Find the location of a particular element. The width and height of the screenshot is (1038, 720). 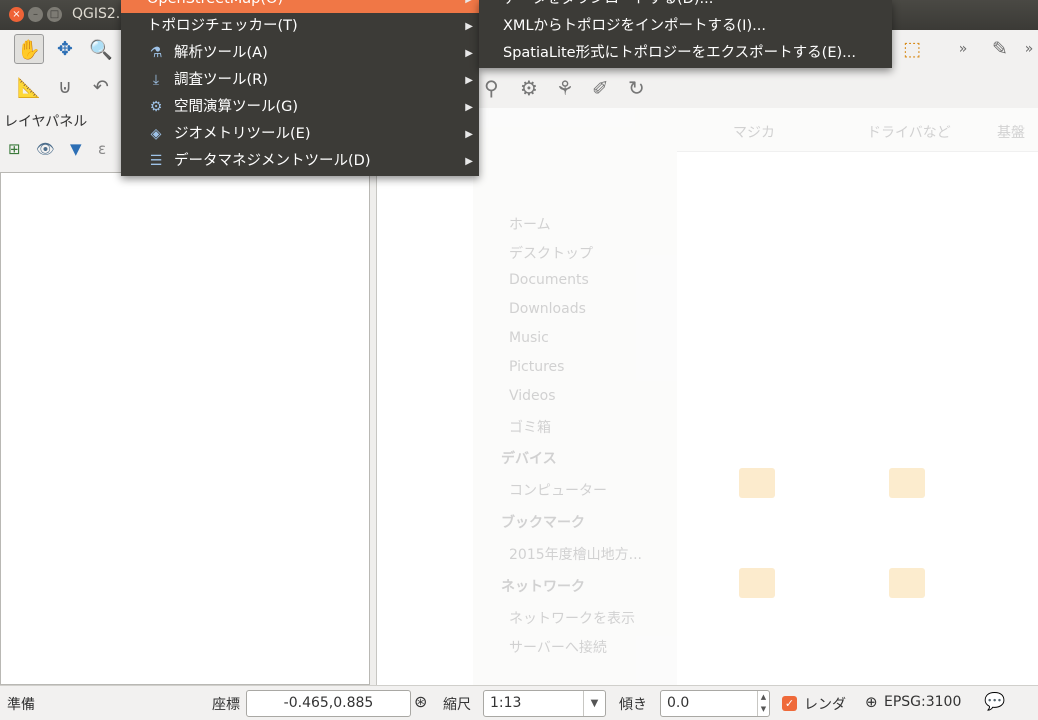

extents-toggle-icon: ⊛ is located at coordinates (420, 701).